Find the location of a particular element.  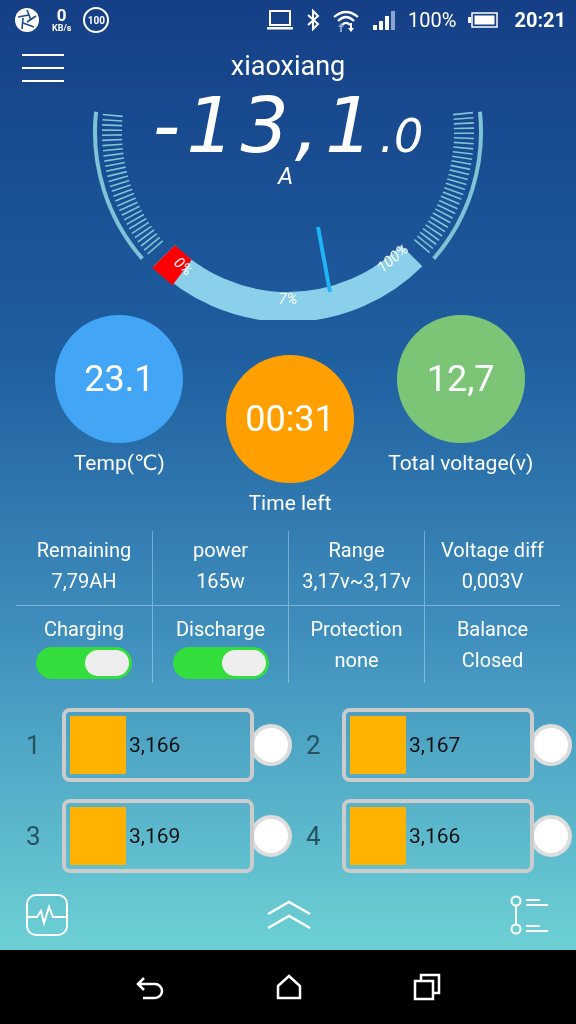

cell-voltage: 3,169 is located at coordinates (155, 835).